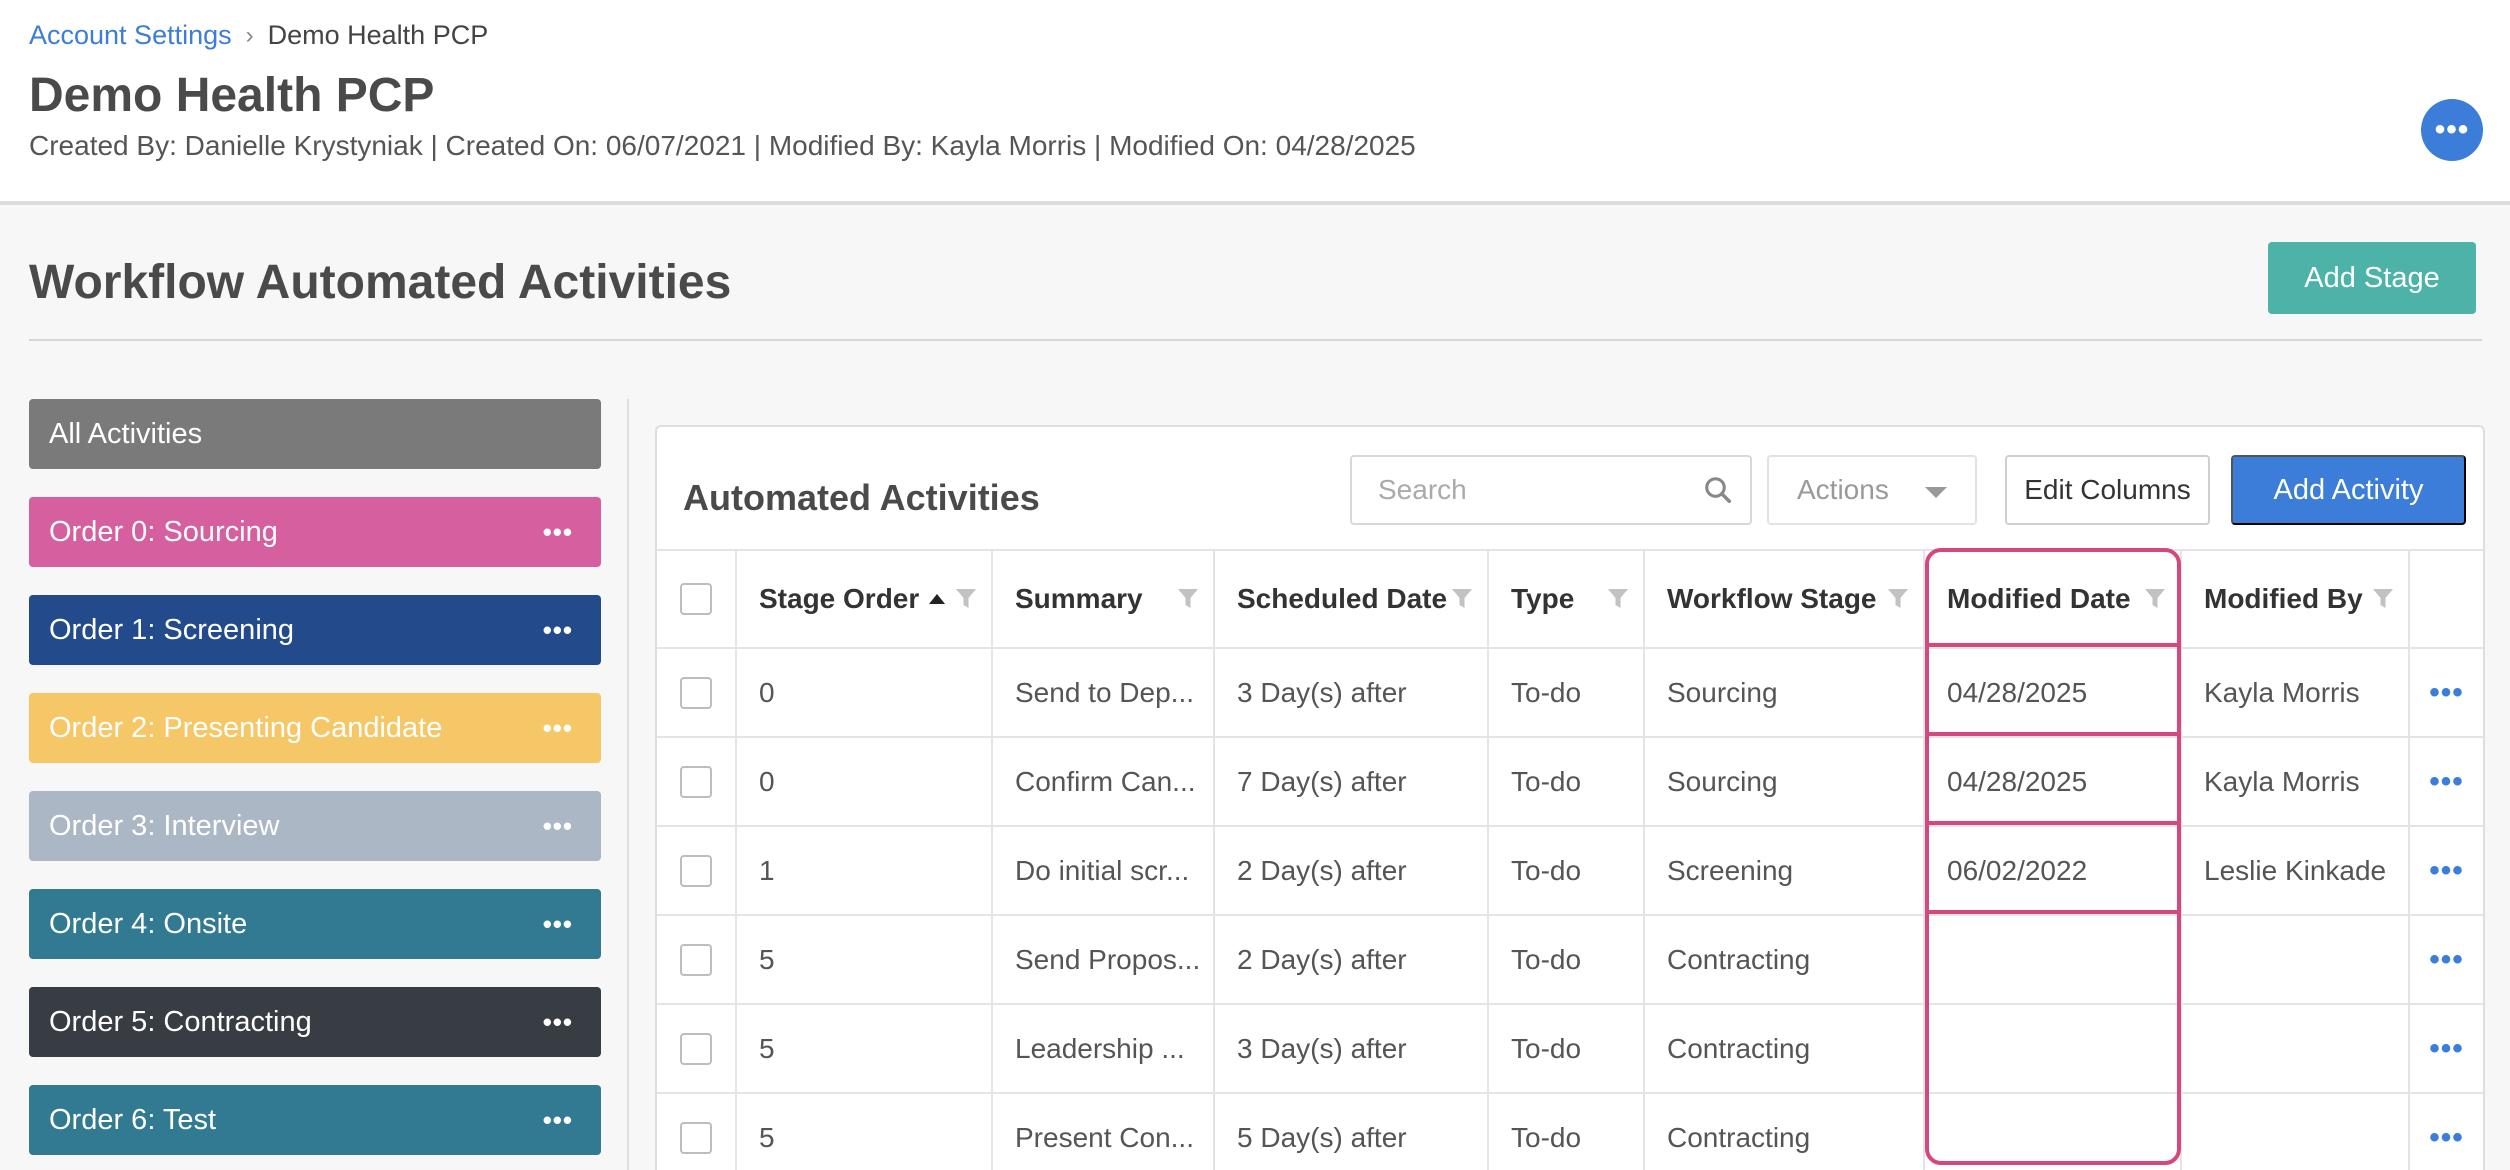 This screenshot has height=1170, width=2510. I want to click on column-header-modified-date: Modified Date, so click(2053, 599).